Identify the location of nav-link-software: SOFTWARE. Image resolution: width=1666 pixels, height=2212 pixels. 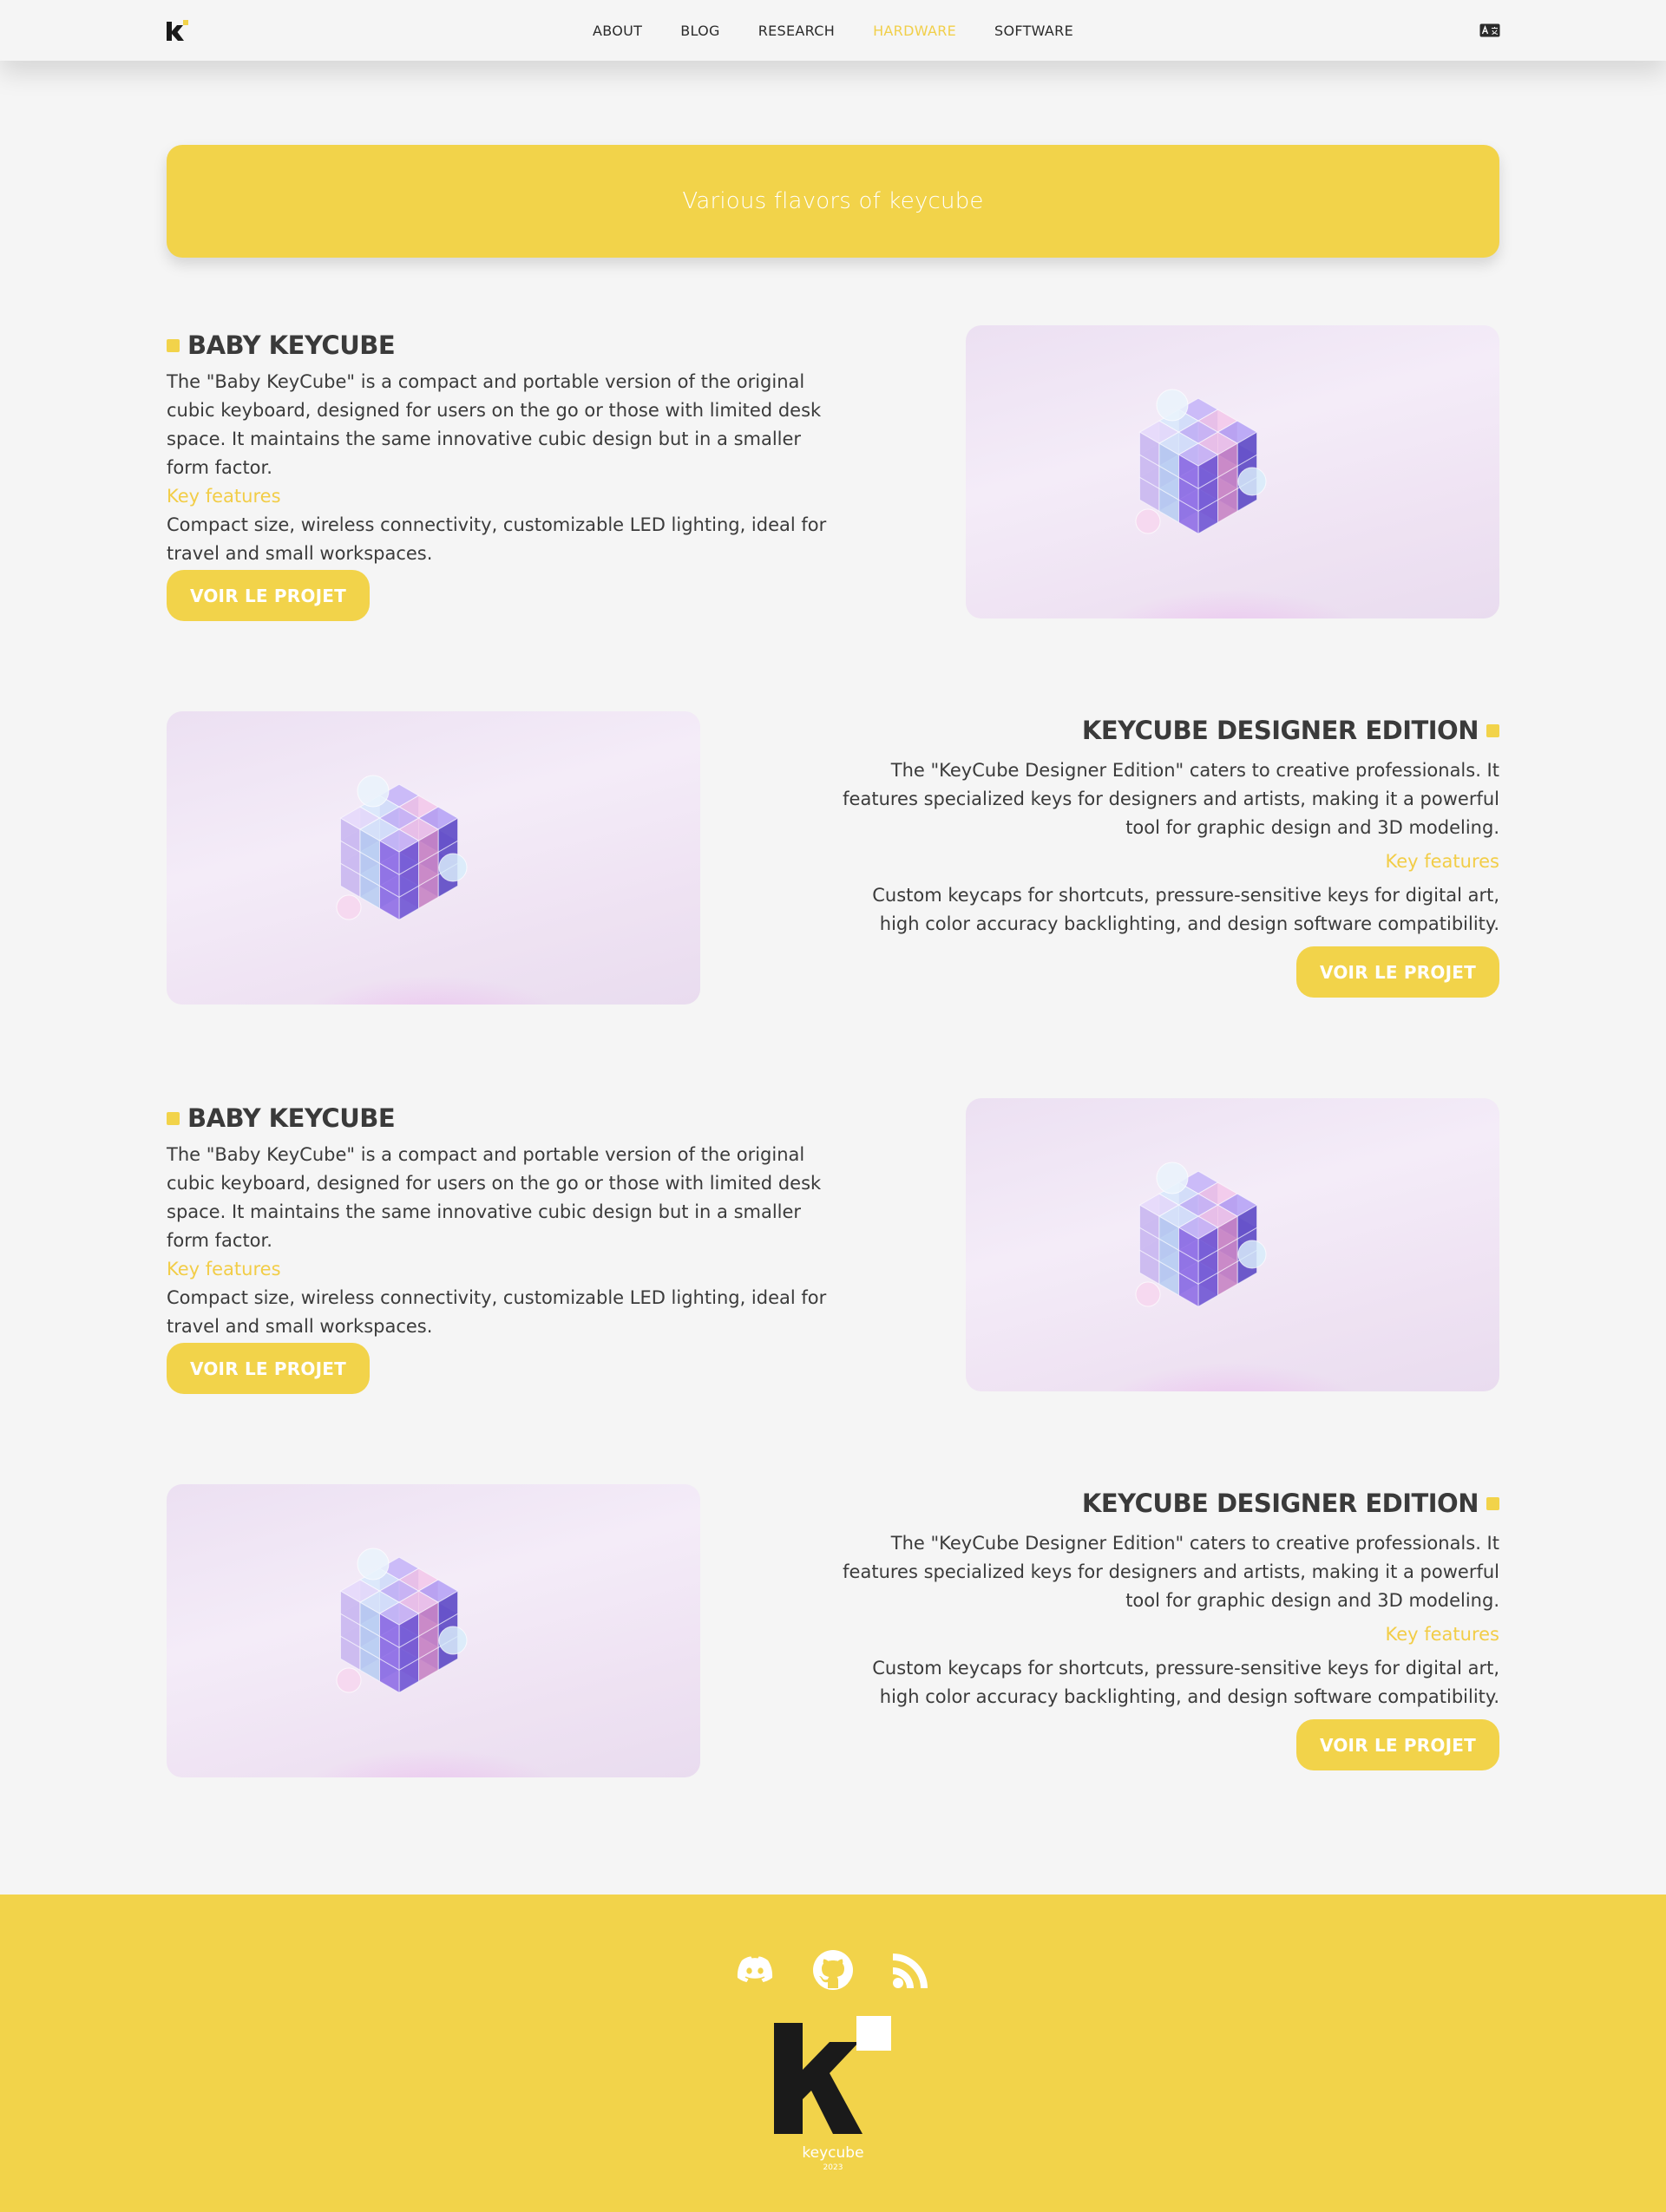
(1033, 31).